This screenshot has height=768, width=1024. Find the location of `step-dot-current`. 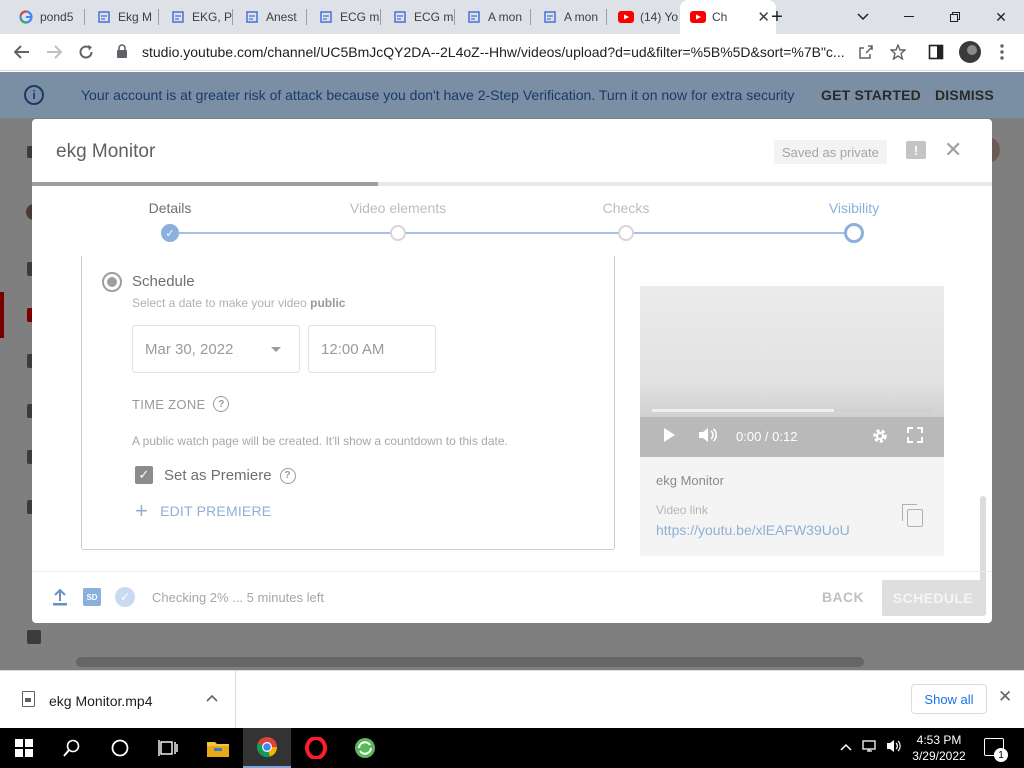

step-dot-current is located at coordinates (854, 233).